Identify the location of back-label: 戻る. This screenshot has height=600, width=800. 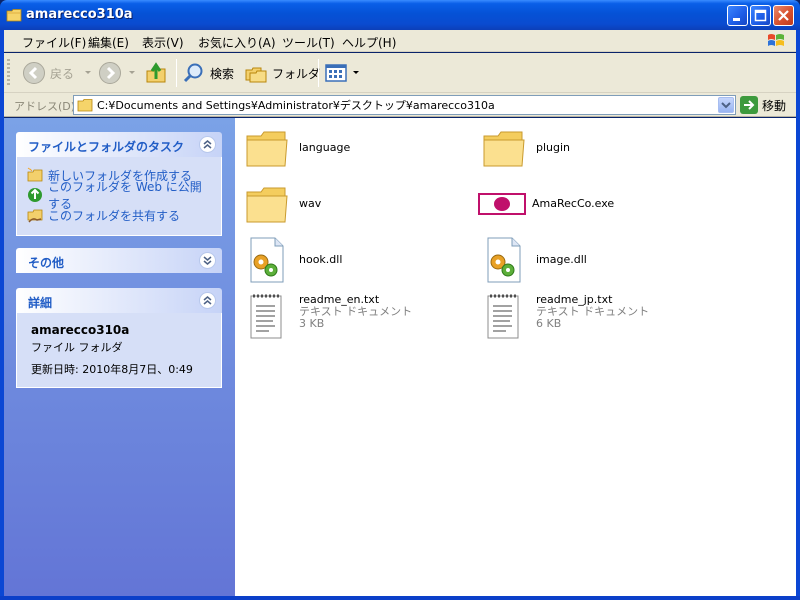
(62, 73).